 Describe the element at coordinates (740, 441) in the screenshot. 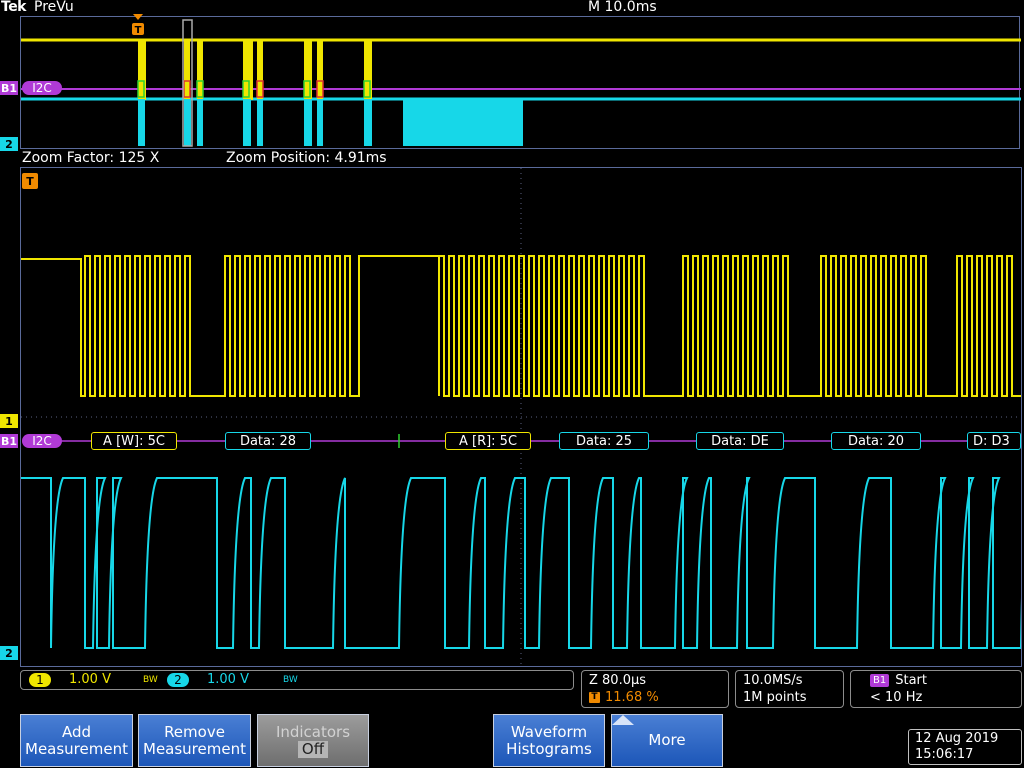

I see `decode-packet-data: Data: DE` at that location.